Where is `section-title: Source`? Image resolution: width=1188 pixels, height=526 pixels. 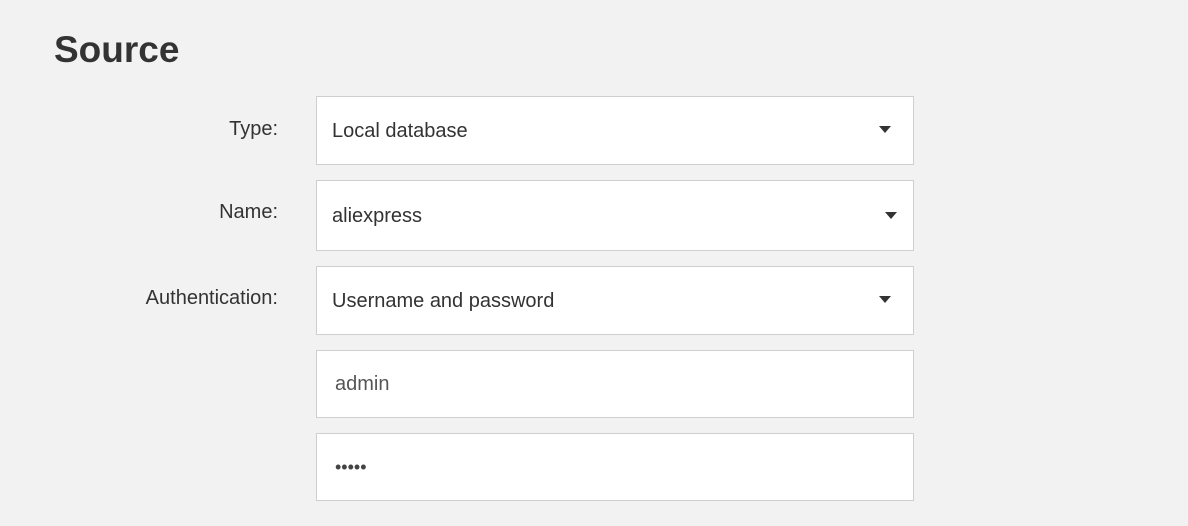 section-title: Source is located at coordinates (117, 49).